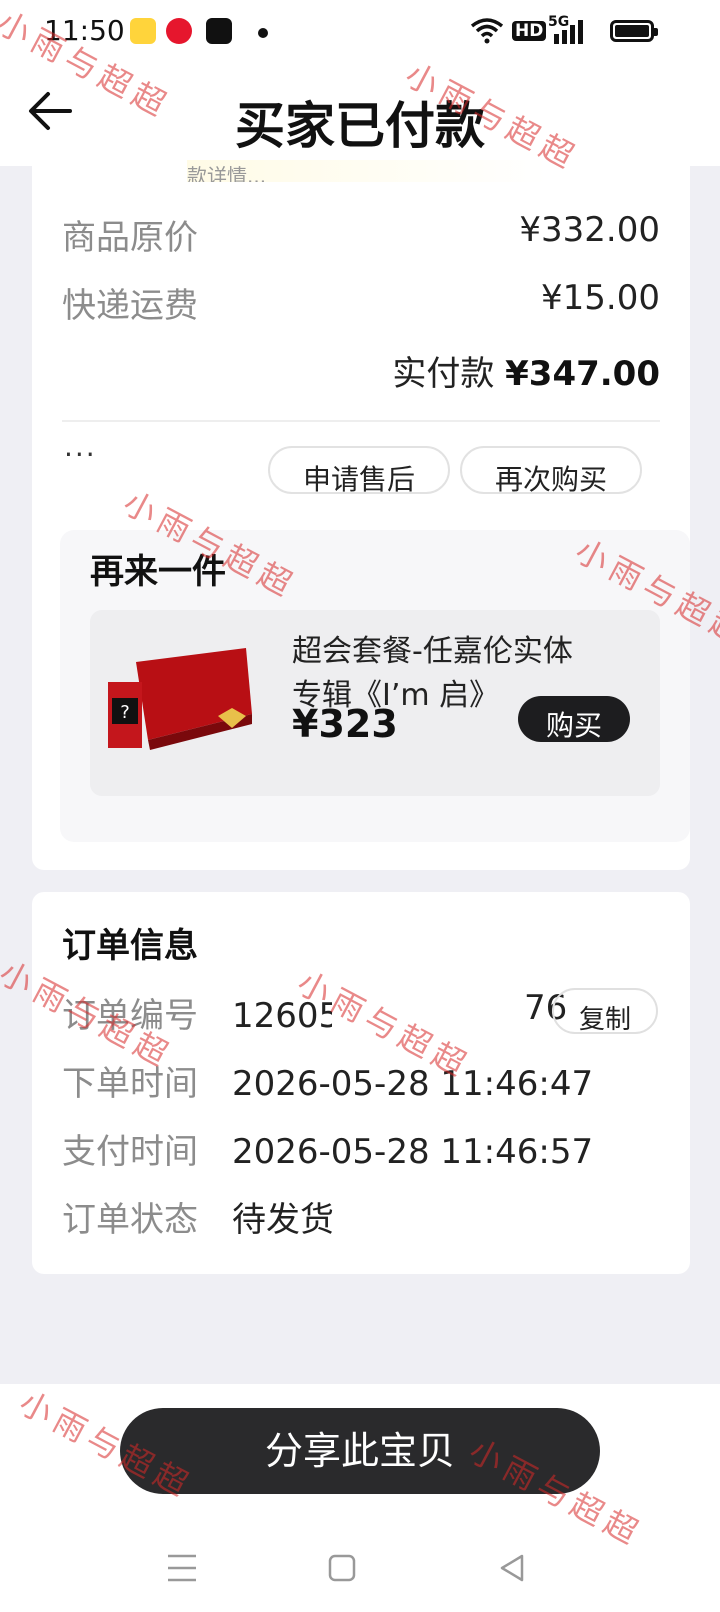  What do you see at coordinates (634, 31) in the screenshot?
I see `battery-icon` at bounding box center [634, 31].